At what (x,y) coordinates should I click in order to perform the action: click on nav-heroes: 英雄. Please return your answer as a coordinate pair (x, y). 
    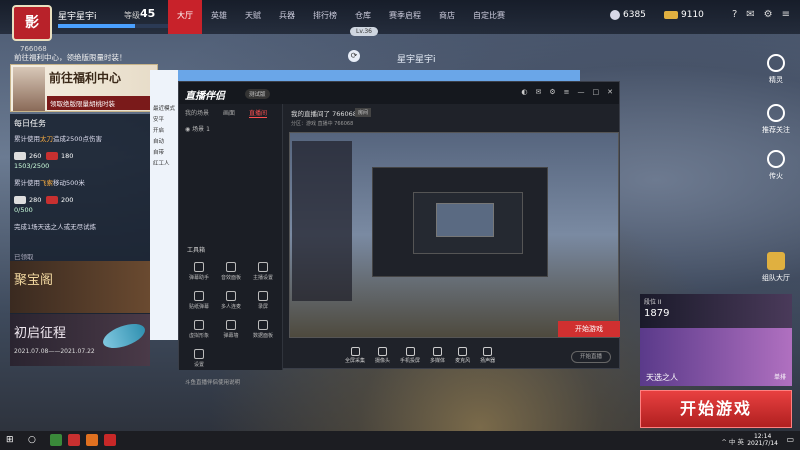
    Looking at the image, I should click on (219, 17).